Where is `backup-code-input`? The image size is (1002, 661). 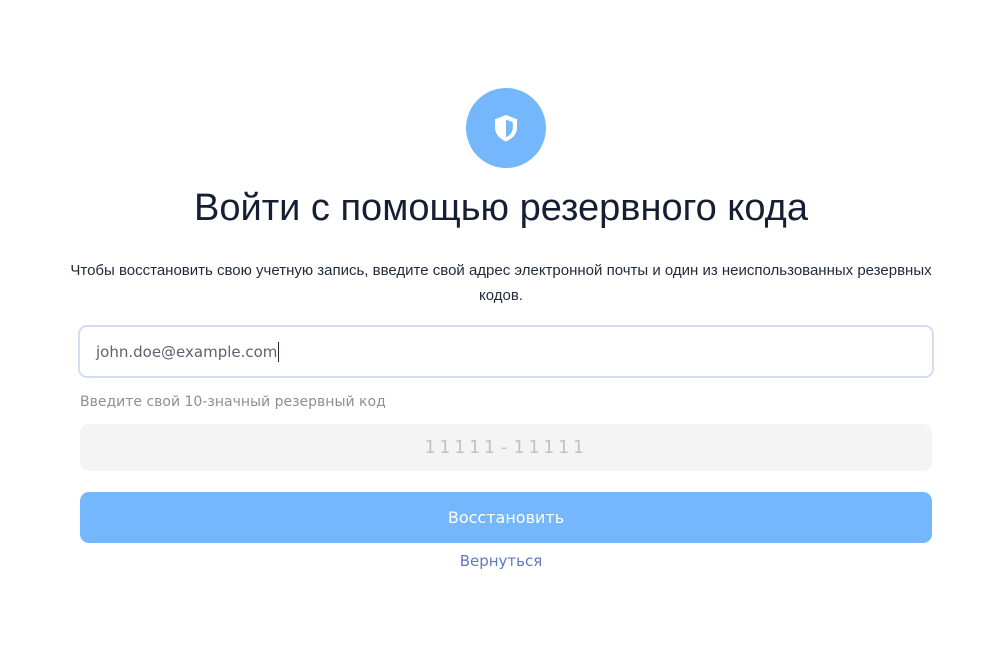
backup-code-input is located at coordinates (506, 447).